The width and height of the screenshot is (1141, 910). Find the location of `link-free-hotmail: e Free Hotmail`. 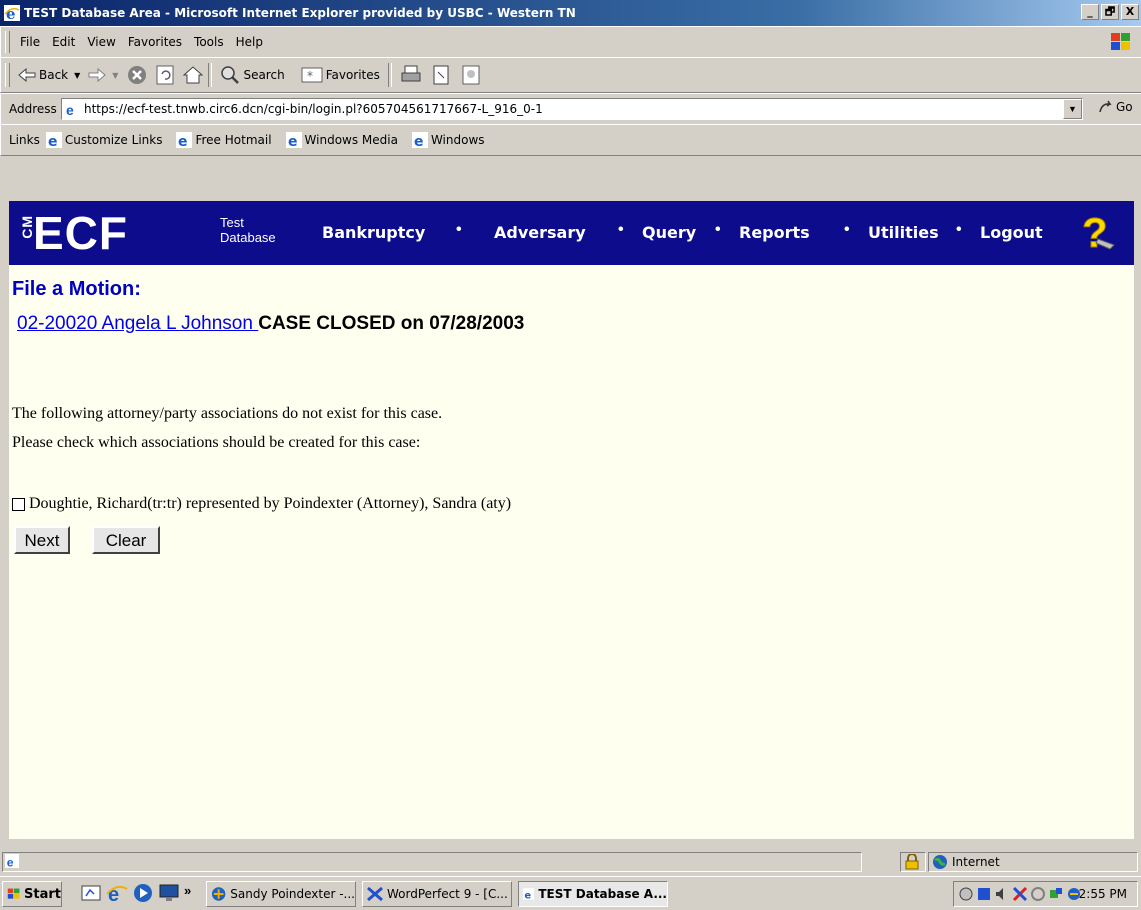

link-free-hotmail: e Free Hotmail is located at coordinates (224, 140).